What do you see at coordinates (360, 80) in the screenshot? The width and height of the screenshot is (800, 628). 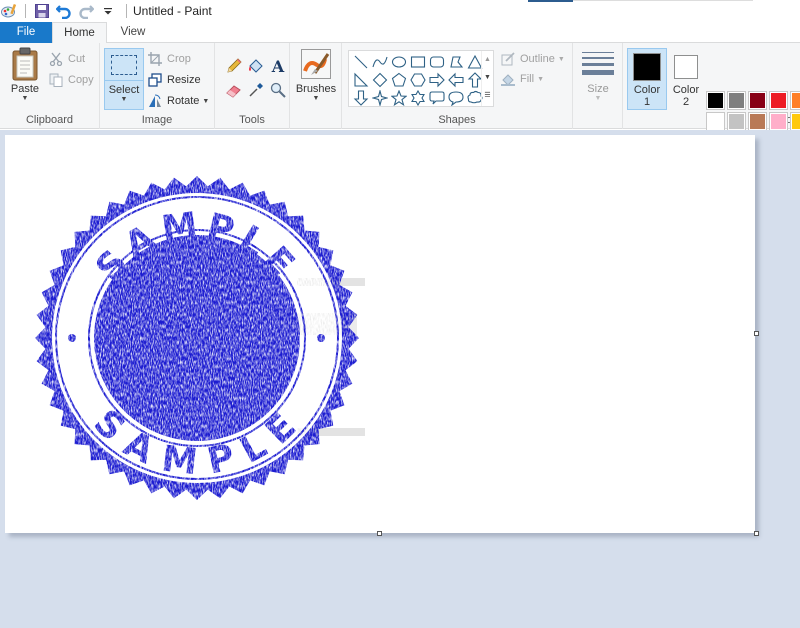 I see `shape-right-triangle-icon` at bounding box center [360, 80].